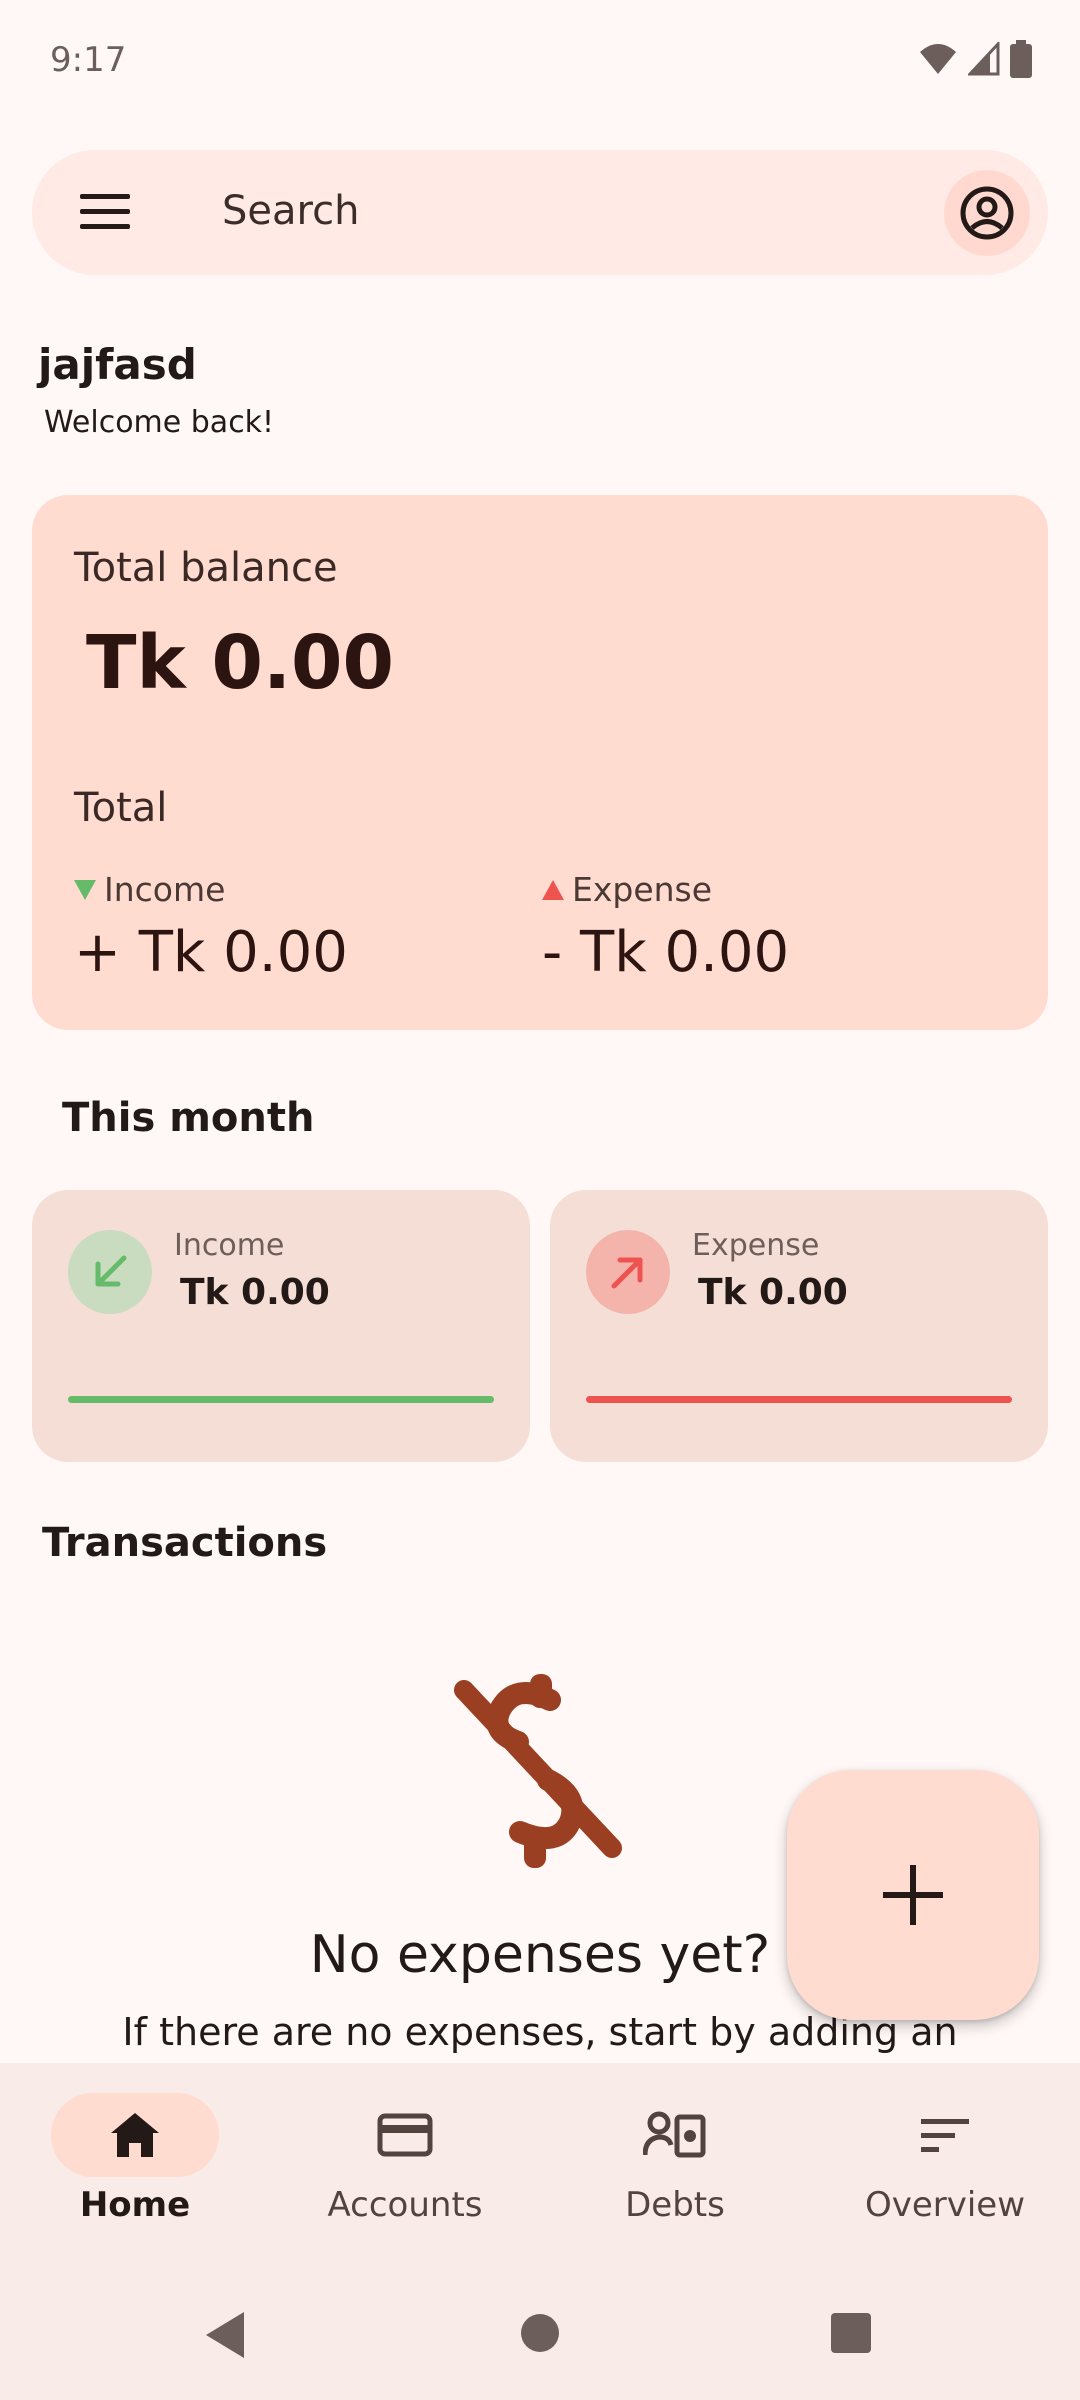  Describe the element at coordinates (756, 1245) in the screenshot. I see `month-expense-label: Expense` at that location.